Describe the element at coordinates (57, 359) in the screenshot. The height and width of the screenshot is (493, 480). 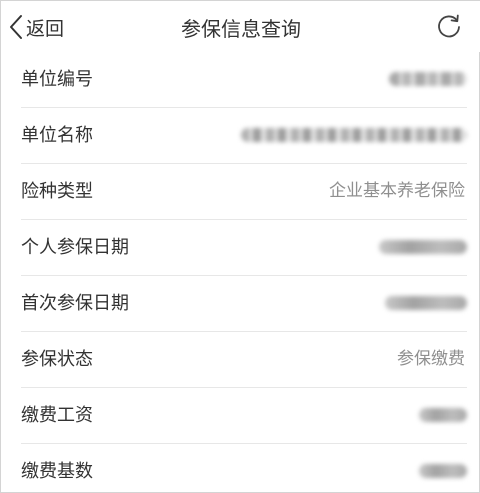
I see `row-label: 参保状态` at that location.